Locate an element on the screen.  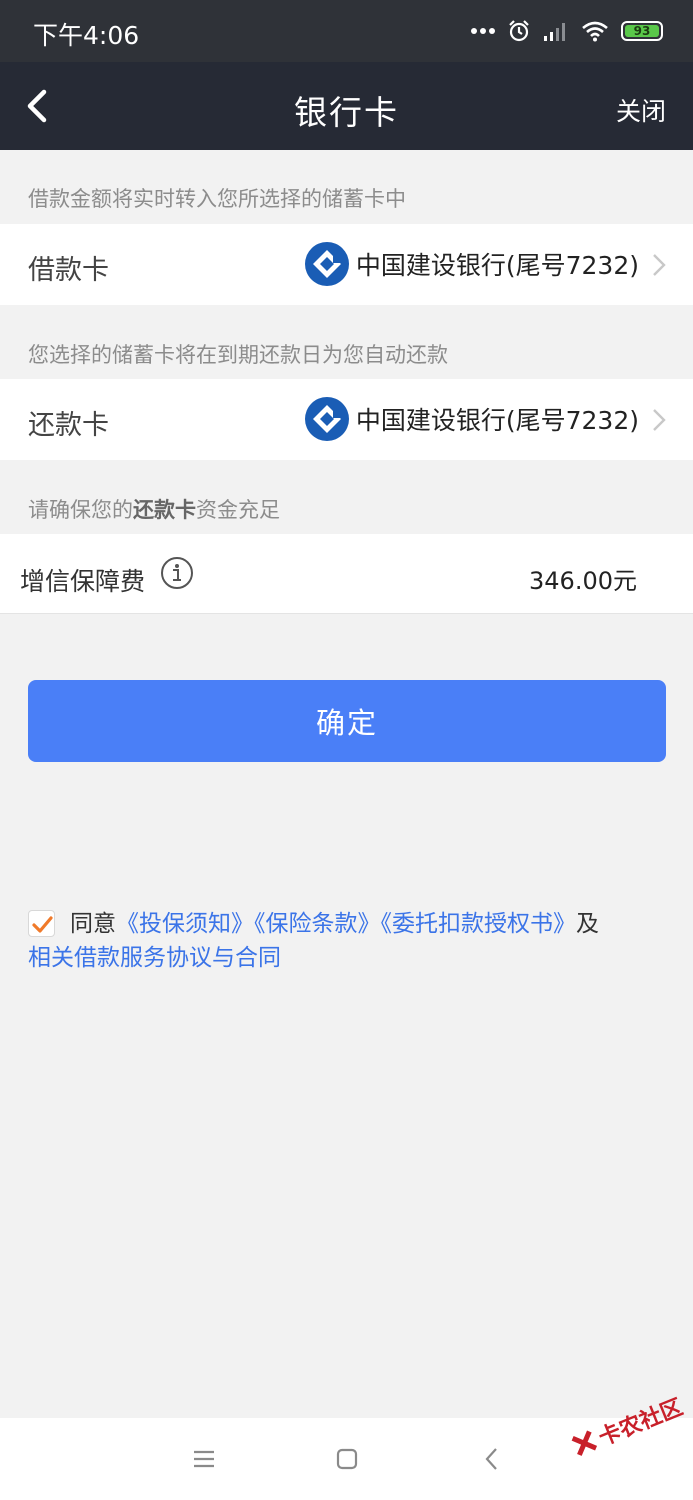
repay-card-bank-name: 中国建设银行(尾号7232) is located at coordinates (497, 420).